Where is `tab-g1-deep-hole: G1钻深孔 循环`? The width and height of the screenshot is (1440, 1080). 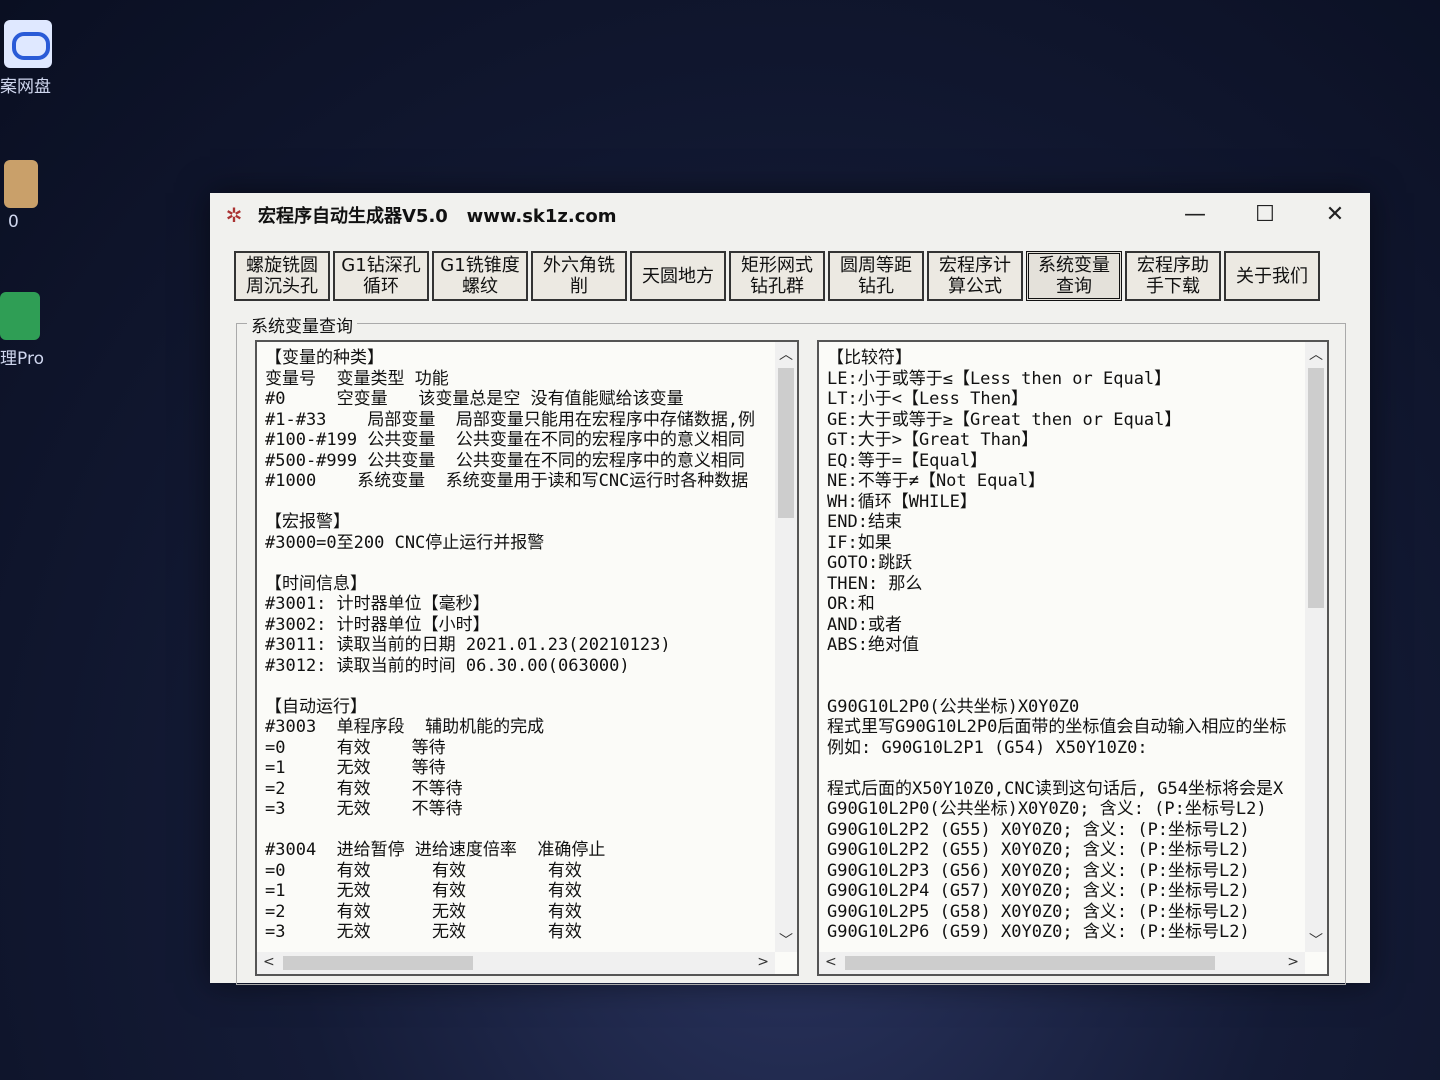
tab-g1-deep-hole: G1钻深孔 循环 is located at coordinates (381, 276).